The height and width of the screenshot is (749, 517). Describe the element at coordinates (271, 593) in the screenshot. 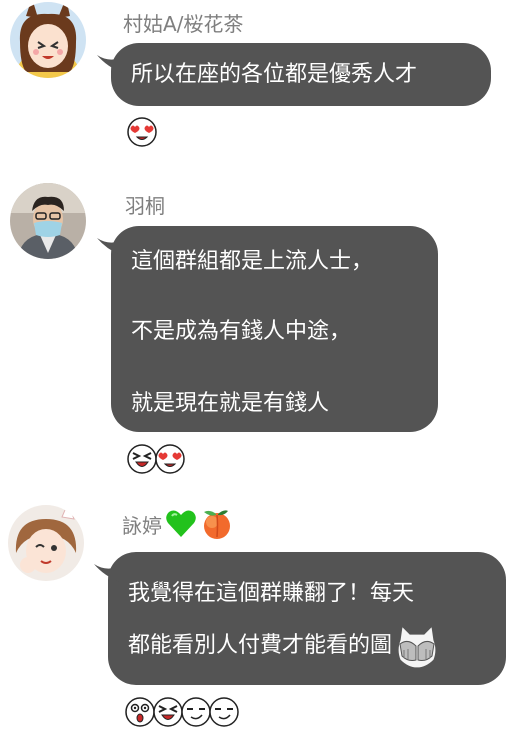

I see `message-text: 我覺得在這個群賺翻了！每天` at that location.